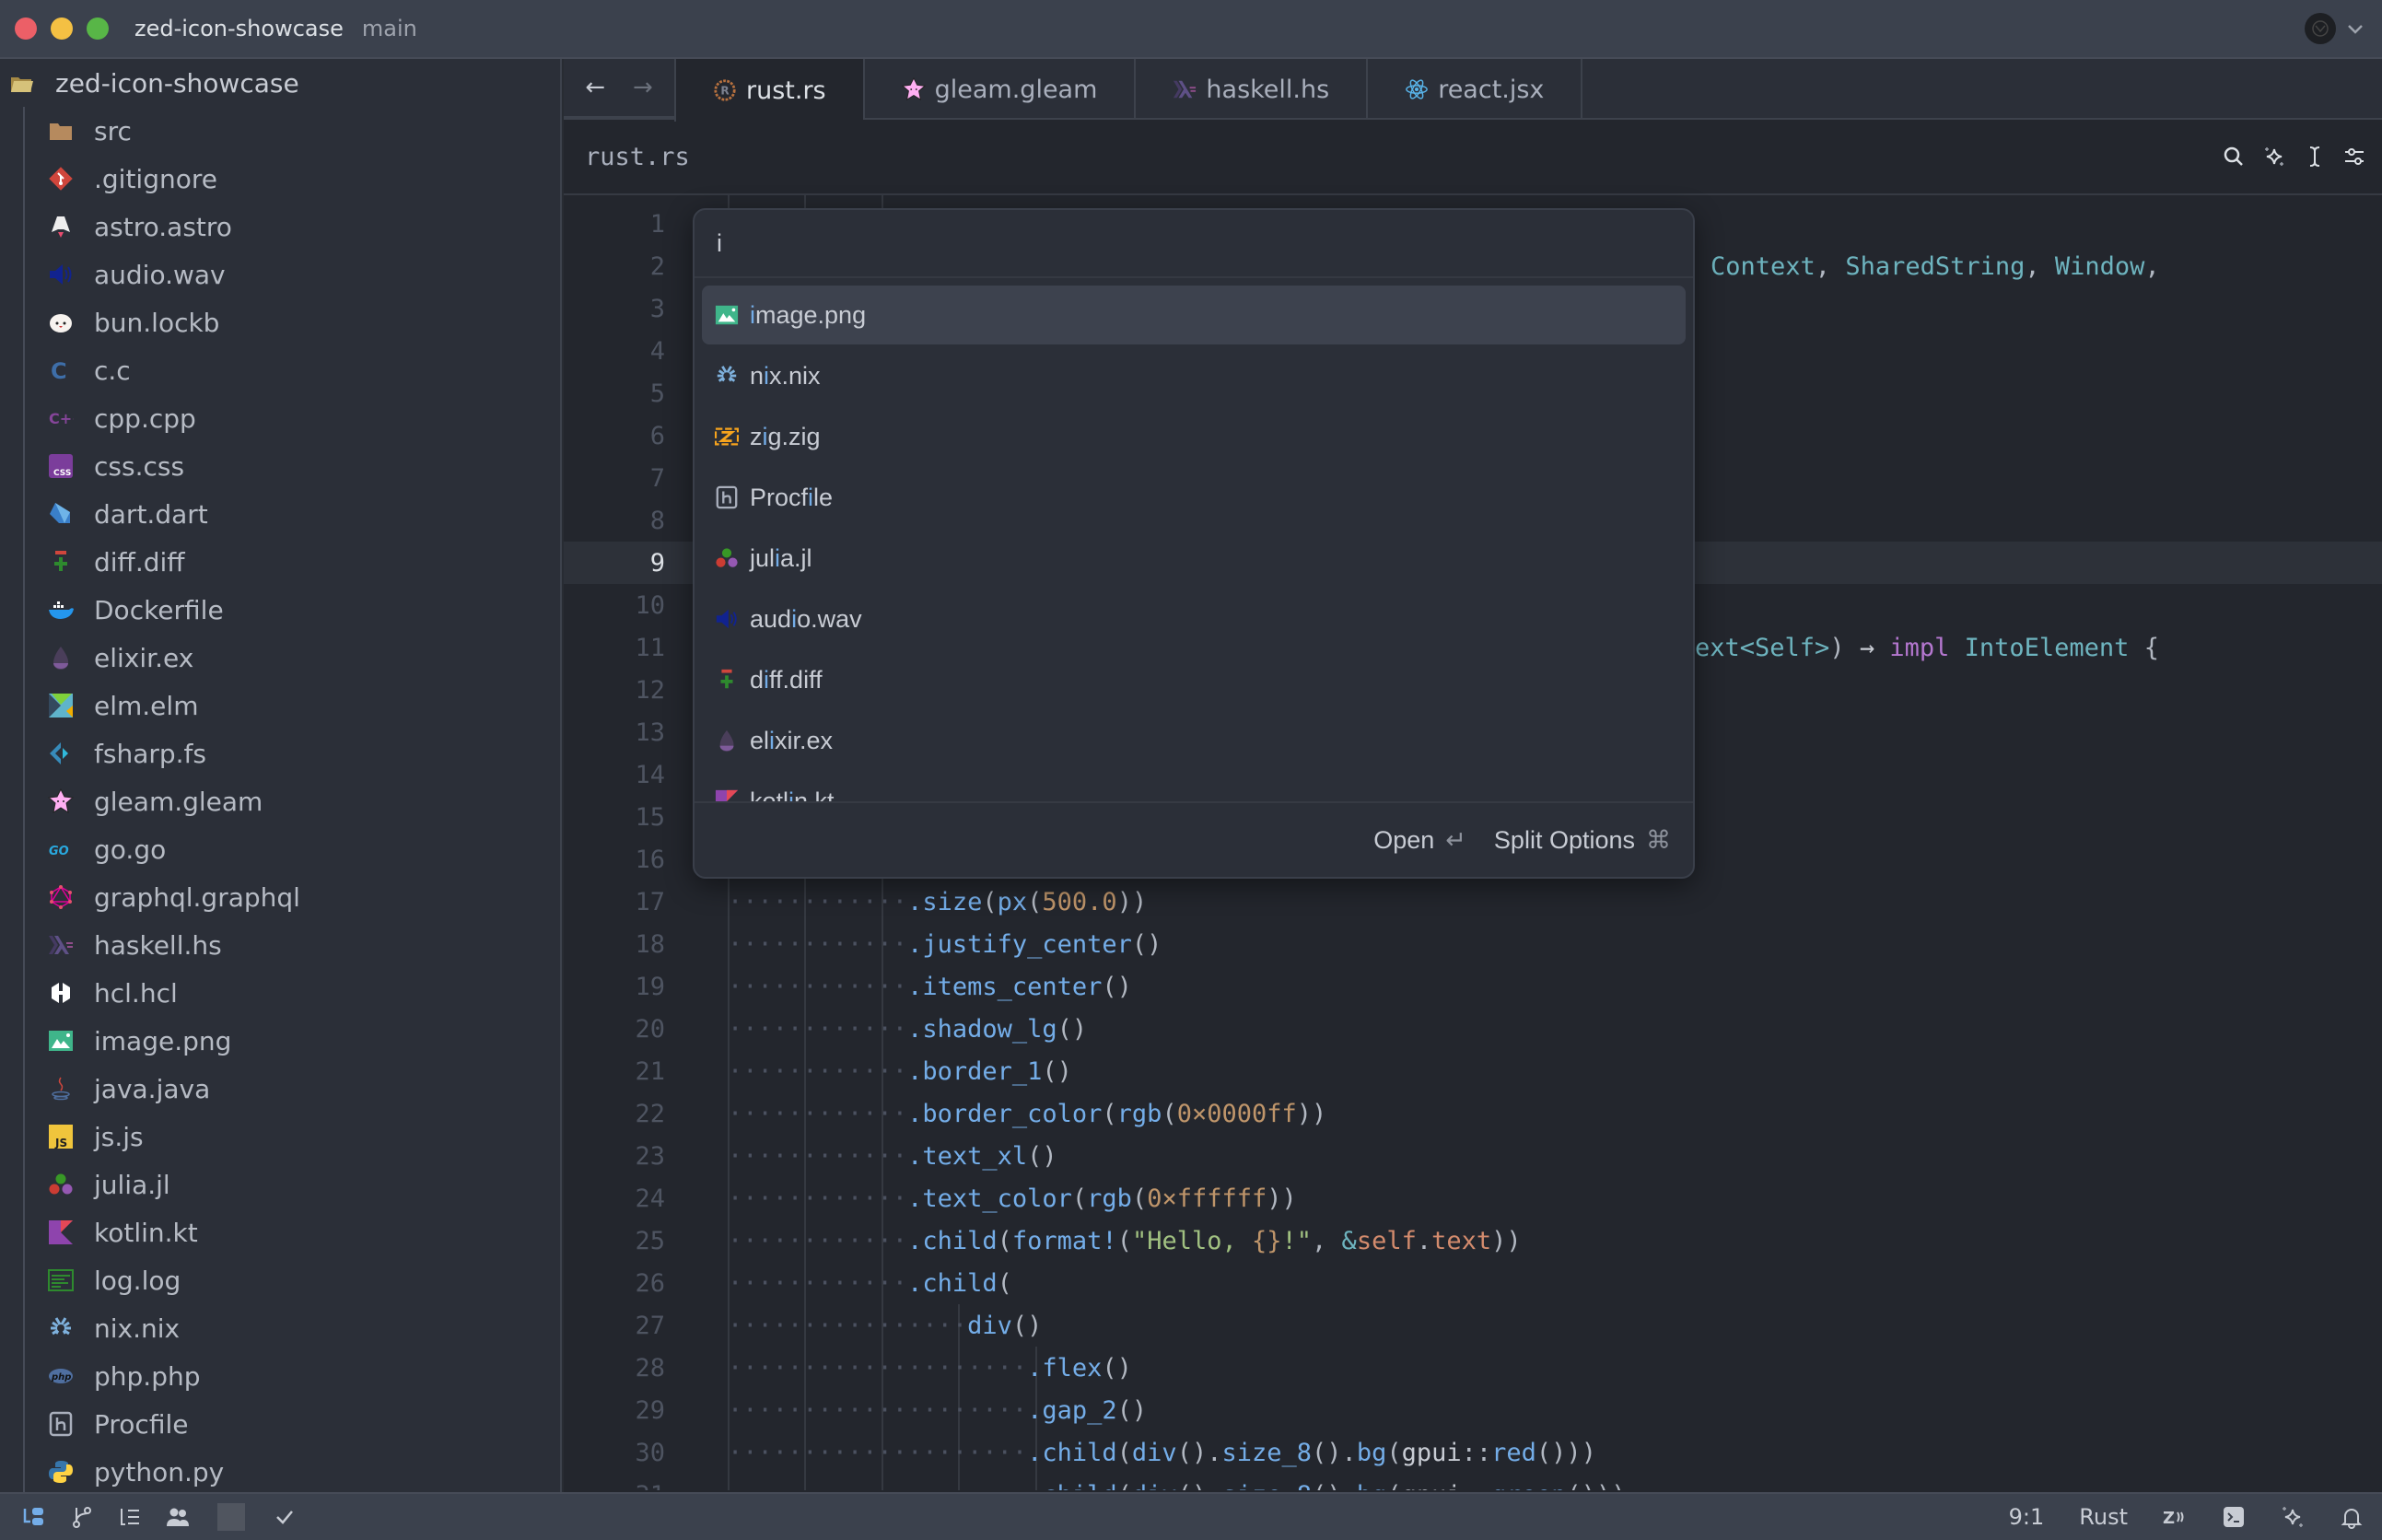  I want to click on file-tree-item: gleam.gleam, so click(280, 801).